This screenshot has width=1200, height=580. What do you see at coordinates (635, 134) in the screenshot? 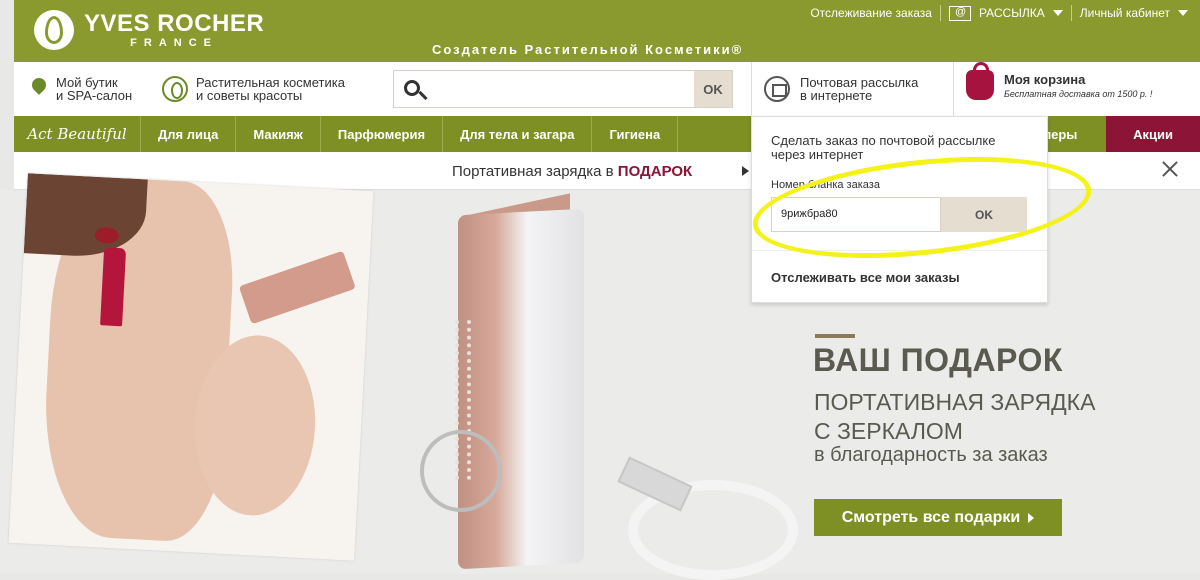
I see `nav-item-hygiene: Гигиена` at bounding box center [635, 134].